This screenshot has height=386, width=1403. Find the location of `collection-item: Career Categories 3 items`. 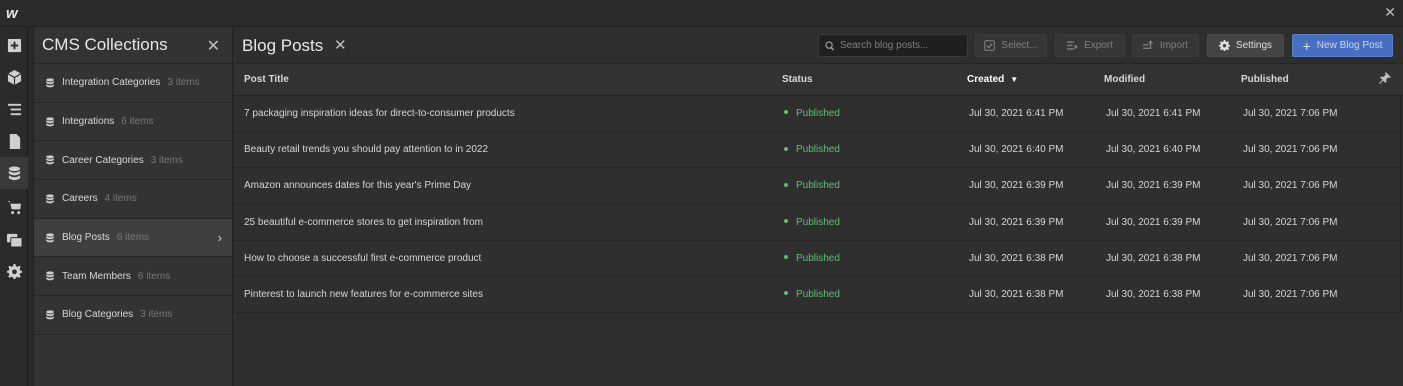

collection-item: Career Categories 3 items is located at coordinates (133, 161).